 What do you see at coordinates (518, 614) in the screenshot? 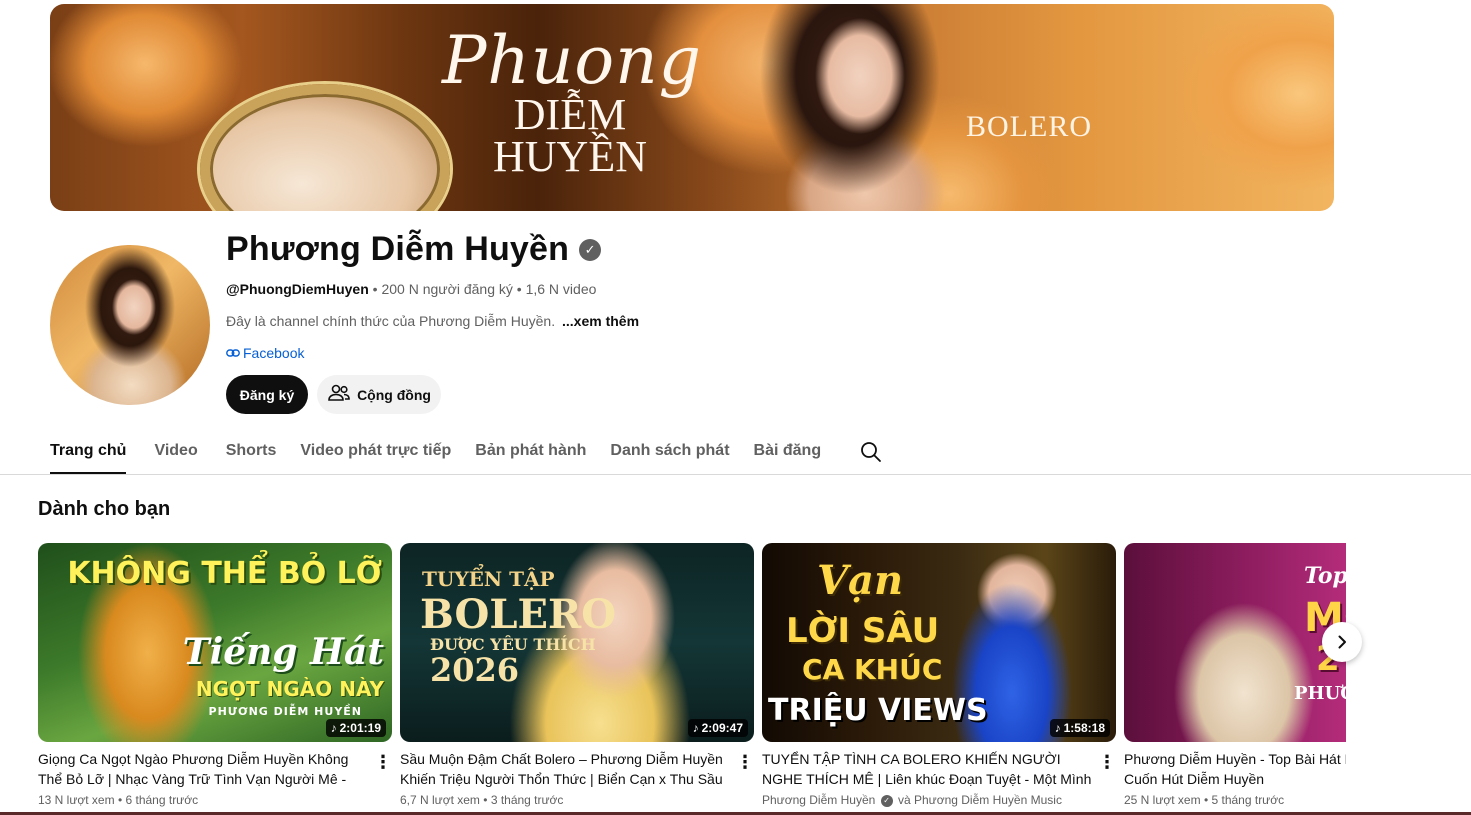
I see `thumbnail-text: BOLERO` at bounding box center [518, 614].